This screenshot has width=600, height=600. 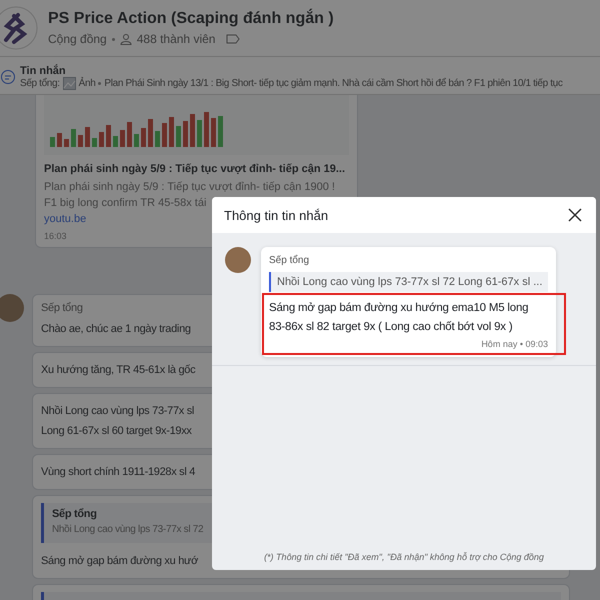 I want to click on link-description: Plan phái sinh ngày 5/9 : Tiếp tục vượt đỉnh- tiếp cận 1900 ! F1 big long confirm TR 45-58x tái, so click(x=189, y=194).